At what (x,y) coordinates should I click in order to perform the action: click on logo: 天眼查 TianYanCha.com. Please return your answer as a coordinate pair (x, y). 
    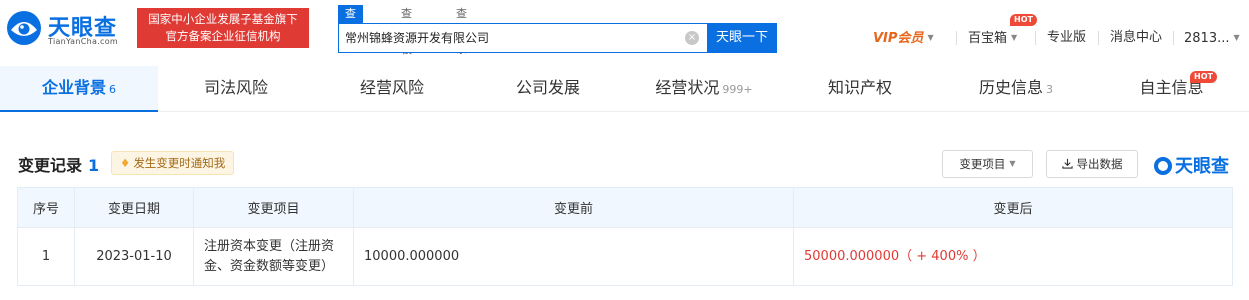
    Looking at the image, I should click on (67, 28).